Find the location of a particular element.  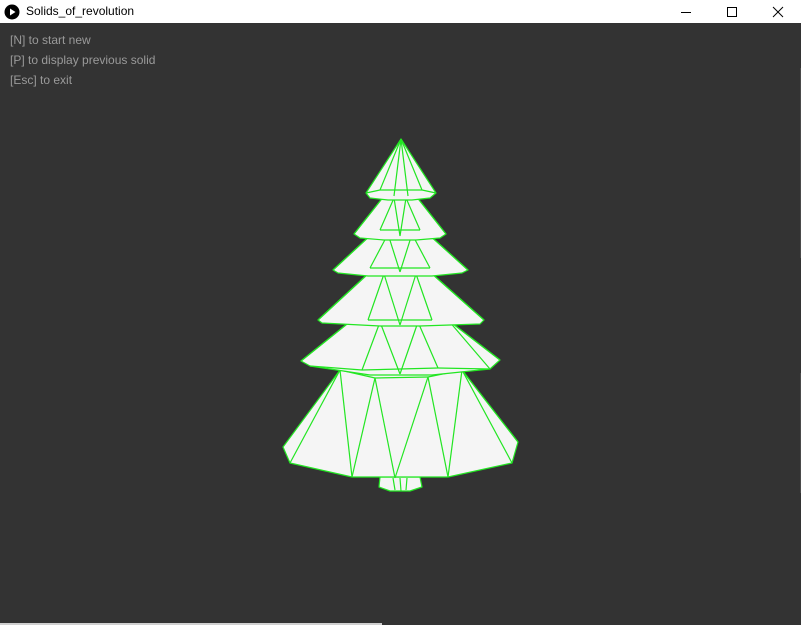

close-icon is located at coordinates (778, 11).